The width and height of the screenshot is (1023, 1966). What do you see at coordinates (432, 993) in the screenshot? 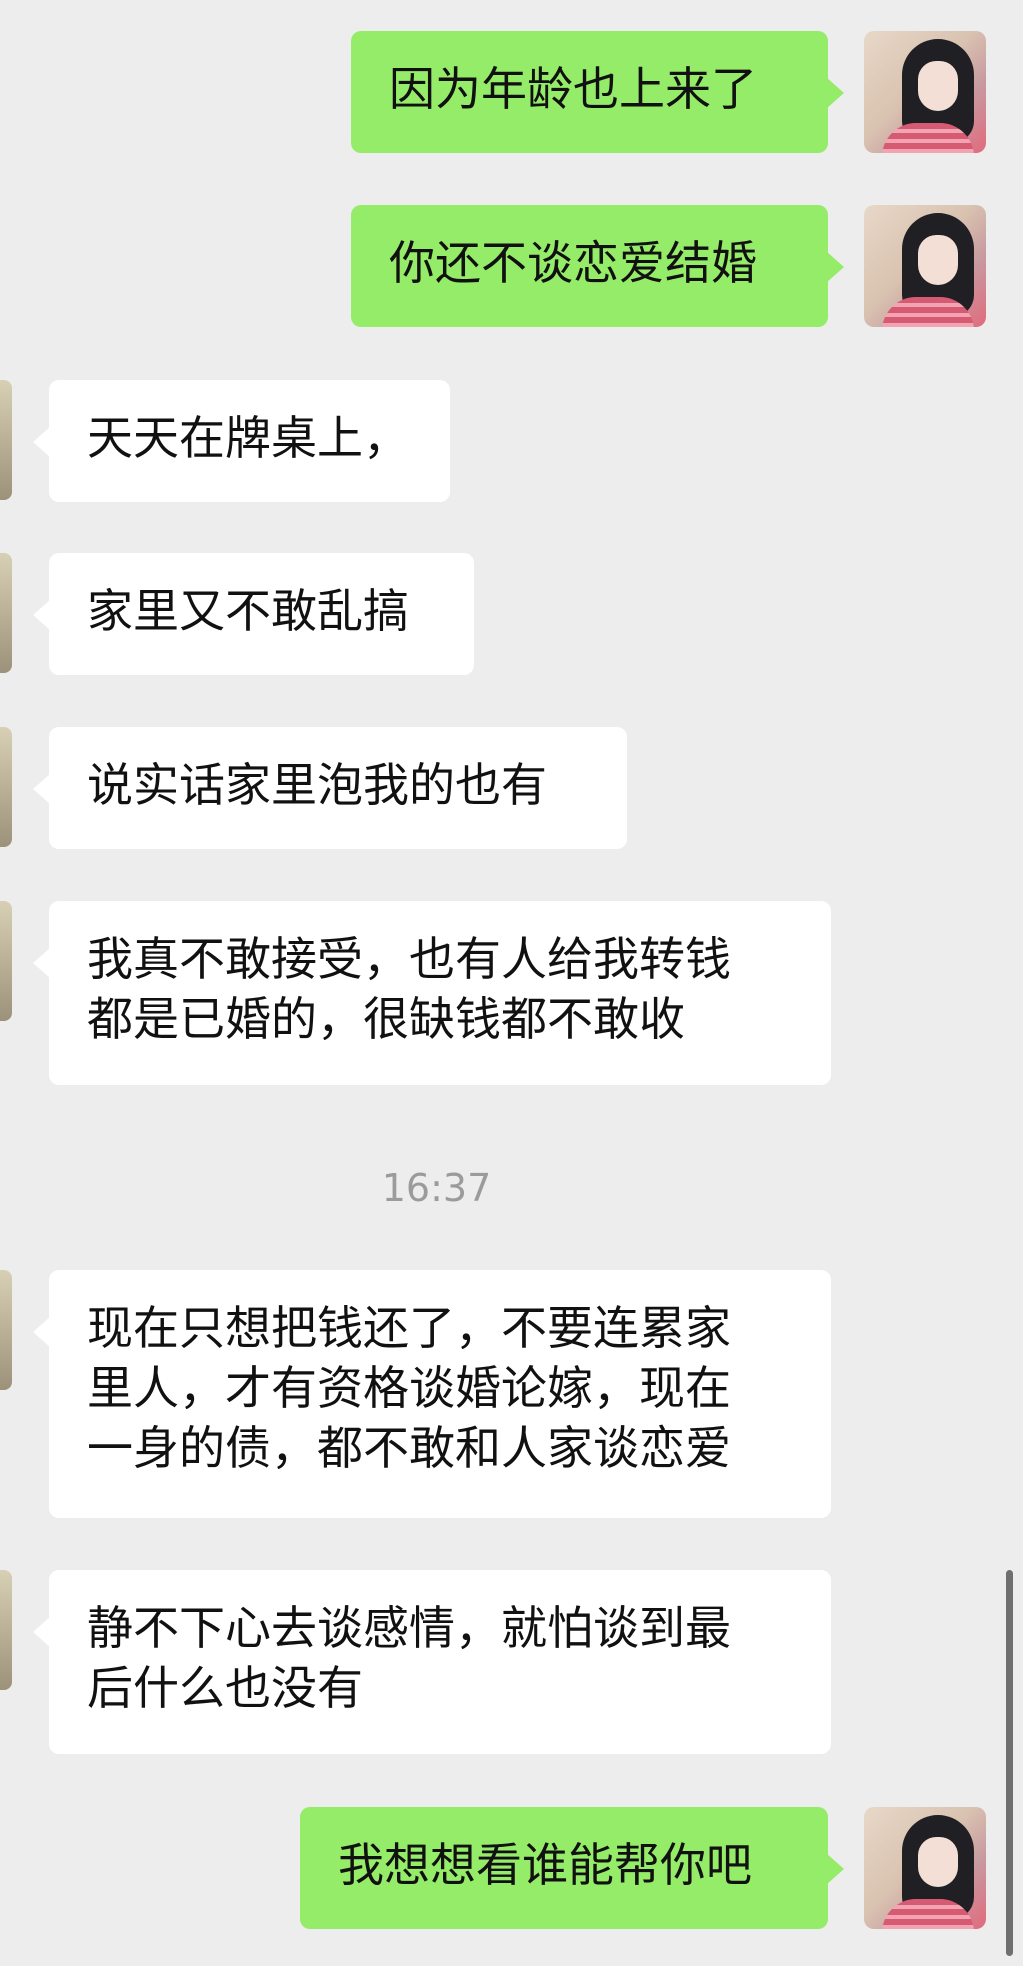
I see `message-bubble-received: 我真不敢接受，也有人给我转钱 都是已婚的，很缺钱都不敢收` at bounding box center [432, 993].